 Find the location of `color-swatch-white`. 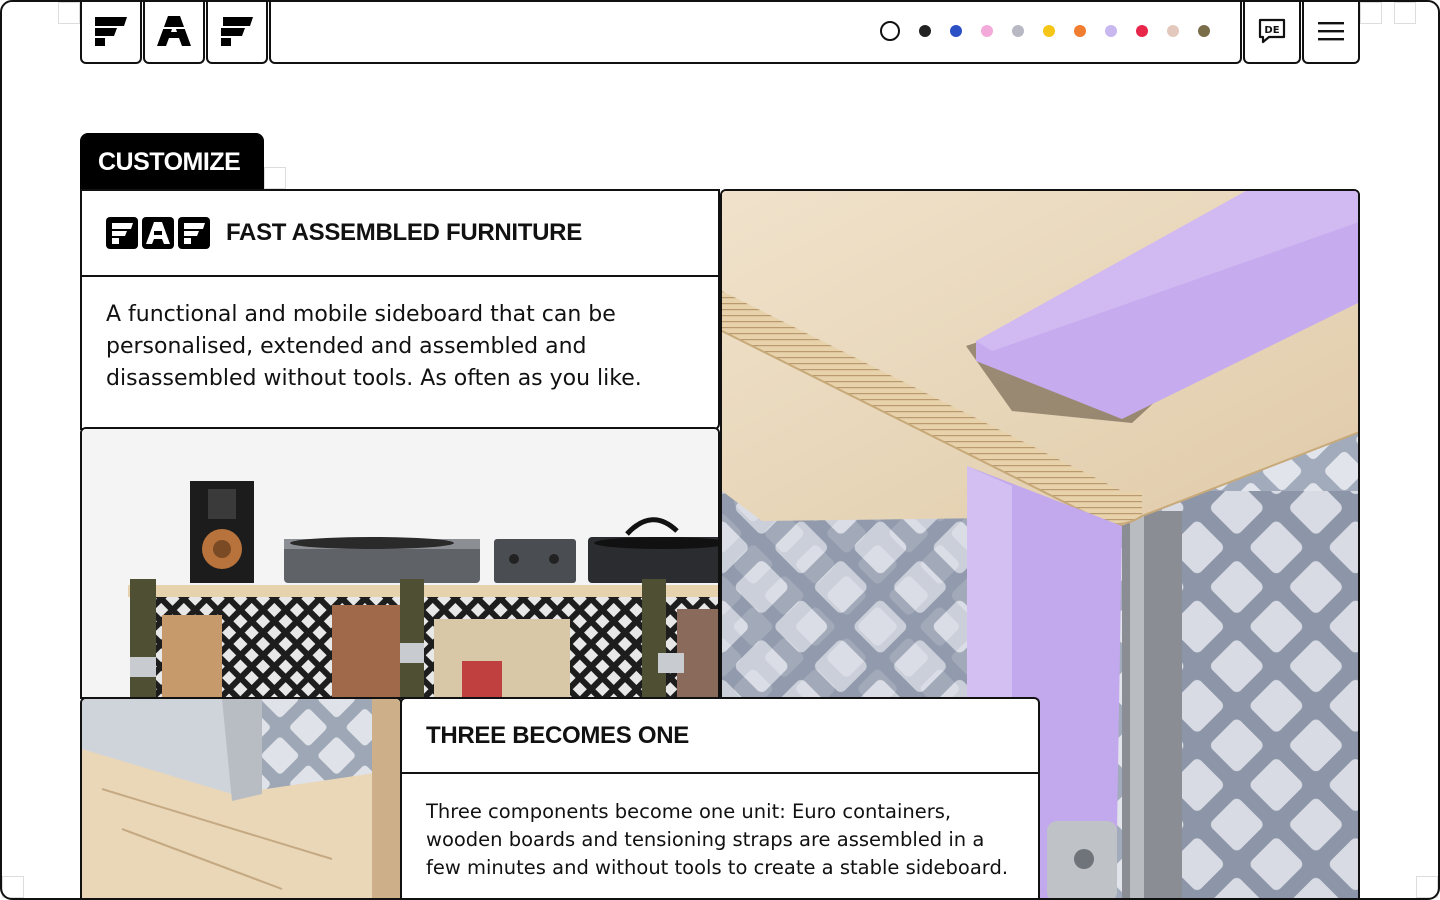

color-swatch-white is located at coordinates (890, 31).